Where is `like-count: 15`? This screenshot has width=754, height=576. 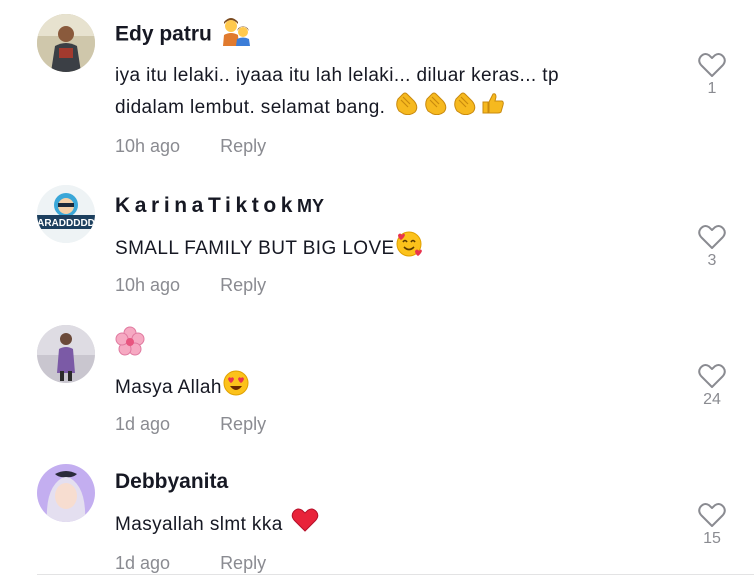 like-count: 15 is located at coordinates (712, 538).